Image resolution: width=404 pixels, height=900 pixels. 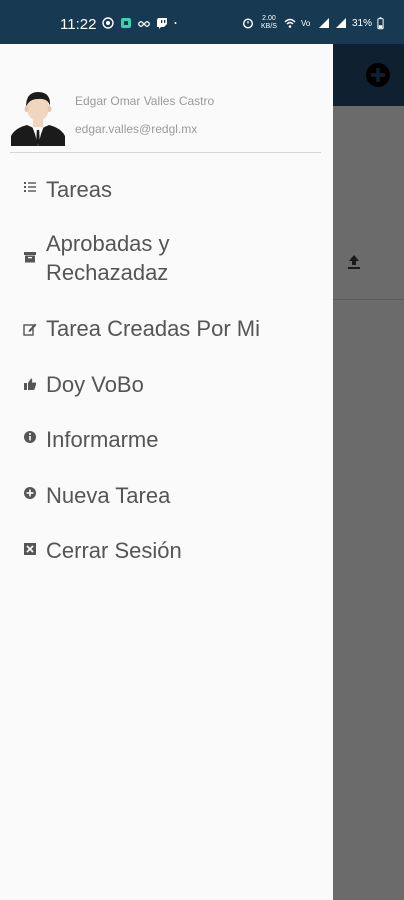 I want to click on svg-text: Vo, so click(x=306, y=23).